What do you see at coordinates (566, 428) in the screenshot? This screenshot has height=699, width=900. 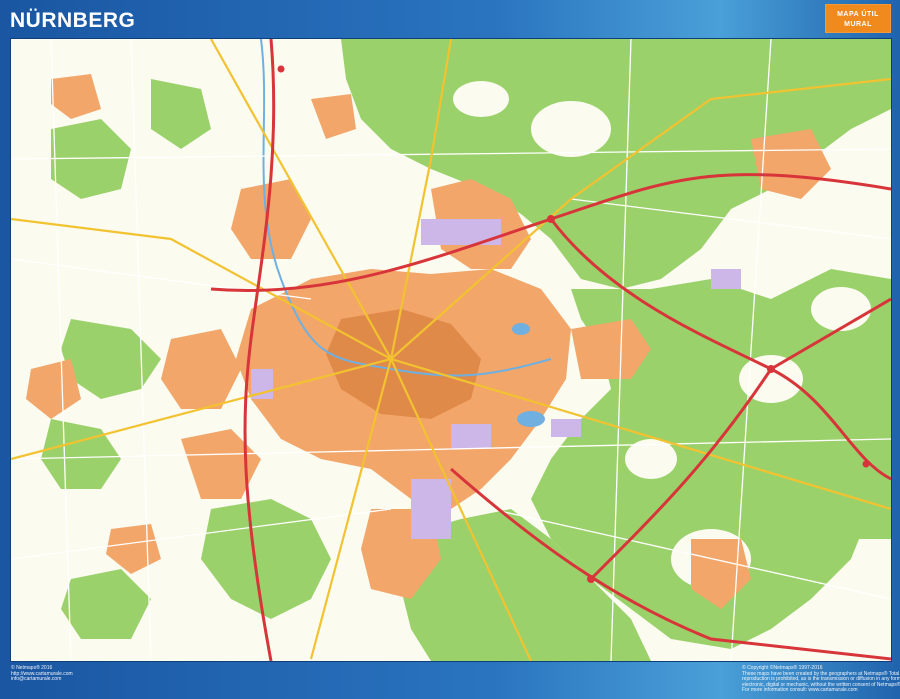 I see `industrial-east` at bounding box center [566, 428].